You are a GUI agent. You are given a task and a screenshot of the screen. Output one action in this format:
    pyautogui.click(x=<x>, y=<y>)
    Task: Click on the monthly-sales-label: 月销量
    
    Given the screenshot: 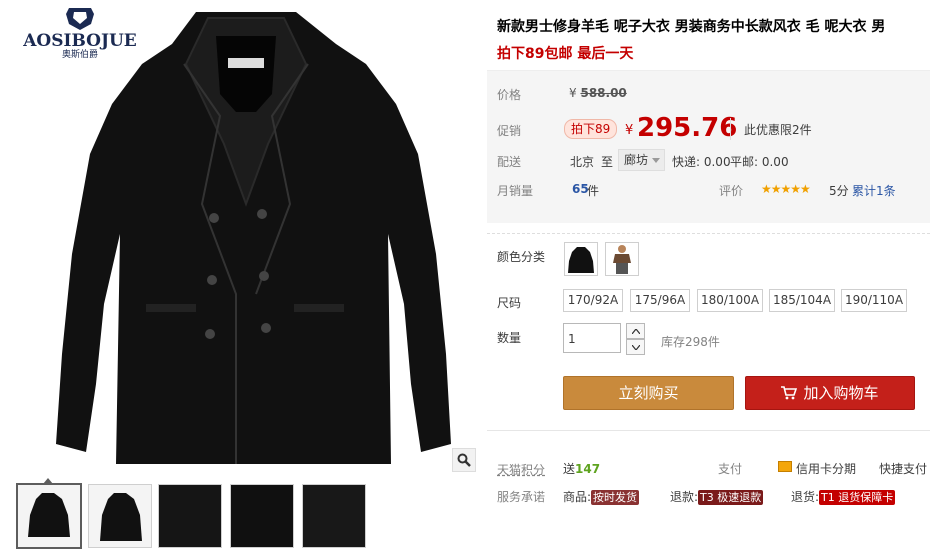 What is the action you would take?
    pyautogui.click(x=515, y=191)
    